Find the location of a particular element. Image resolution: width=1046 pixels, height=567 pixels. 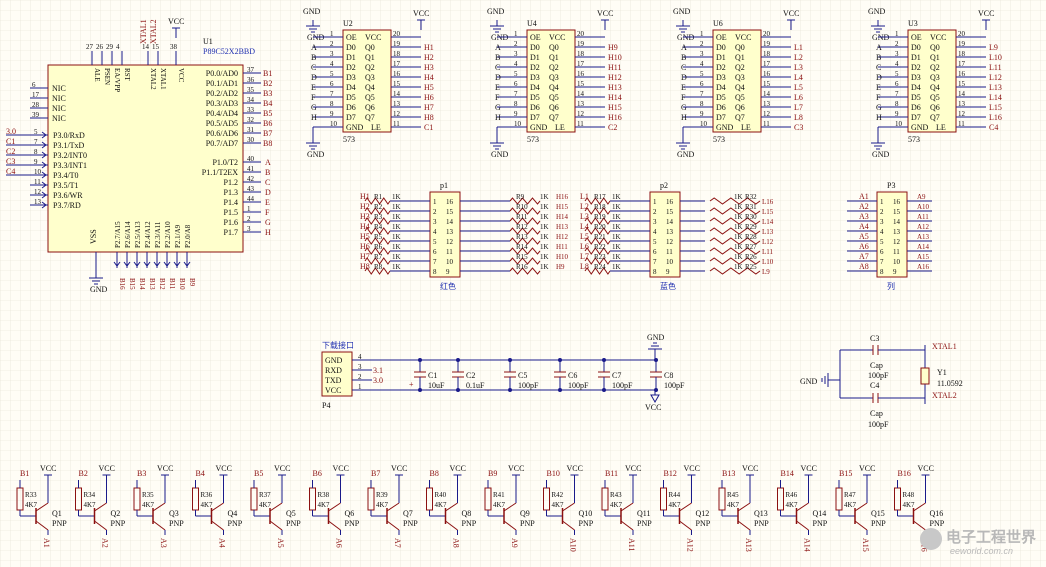

right-res-ref: R32 is located at coordinates (751, 197).